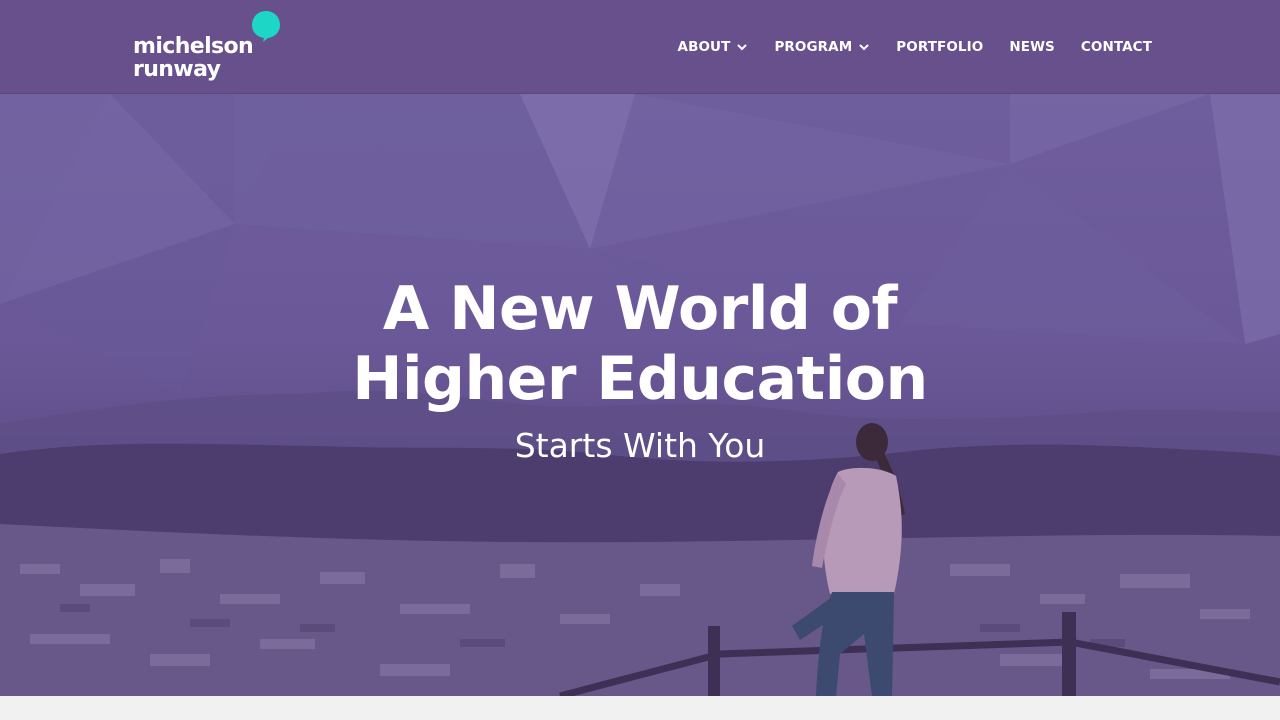 Image resolution: width=1280 pixels, height=720 pixels. What do you see at coordinates (177, 69) in the screenshot?
I see `logo-text-line2: runway` at bounding box center [177, 69].